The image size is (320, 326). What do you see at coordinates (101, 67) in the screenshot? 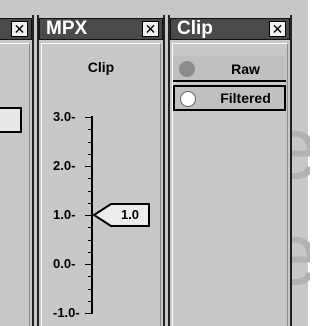
I see `meter-label: Clip` at bounding box center [101, 67].